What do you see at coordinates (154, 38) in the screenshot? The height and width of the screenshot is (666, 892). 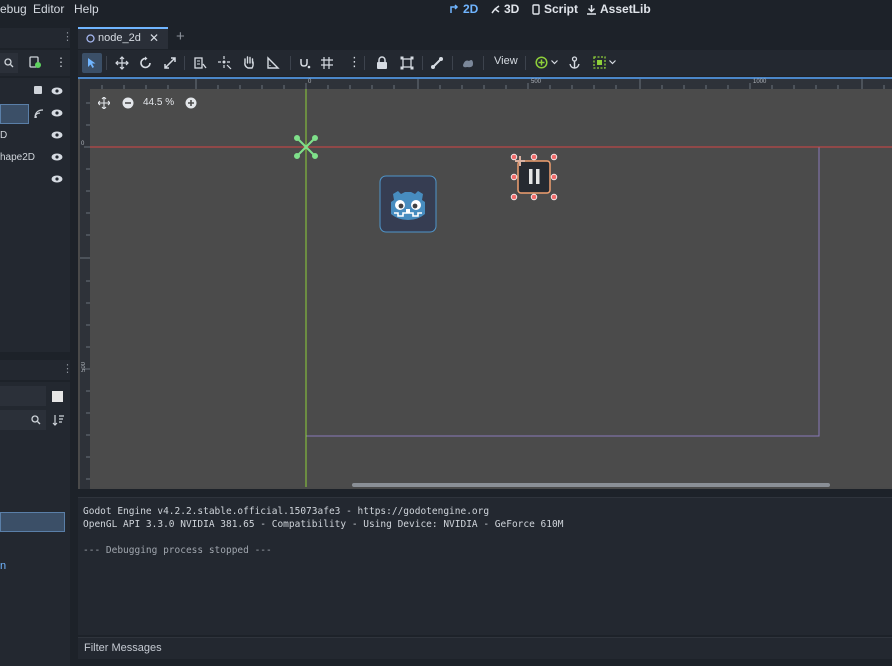 I see `close-tab-icon: ✕` at bounding box center [154, 38].